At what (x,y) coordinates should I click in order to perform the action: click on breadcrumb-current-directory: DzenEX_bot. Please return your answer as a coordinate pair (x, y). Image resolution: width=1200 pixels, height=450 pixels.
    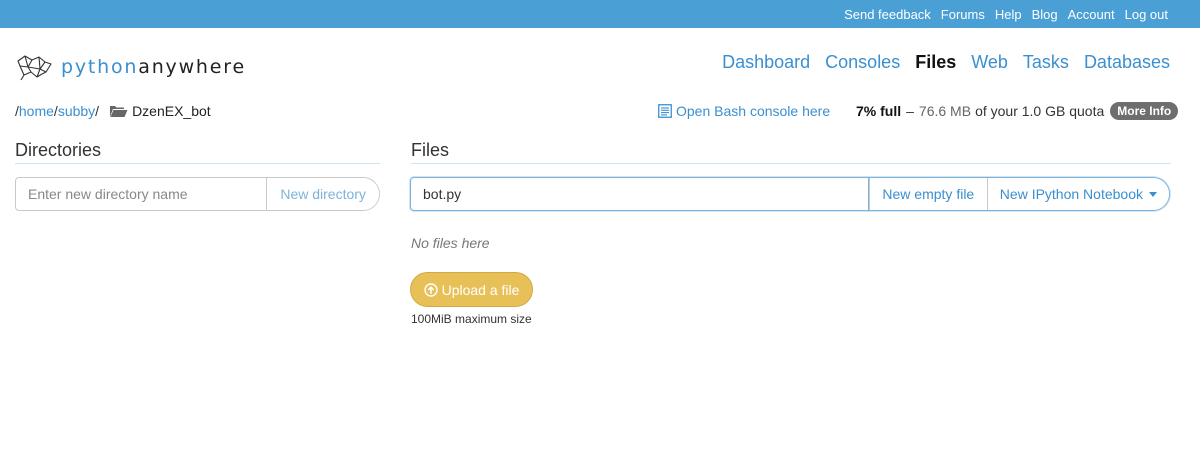
    Looking at the image, I should click on (171, 111).